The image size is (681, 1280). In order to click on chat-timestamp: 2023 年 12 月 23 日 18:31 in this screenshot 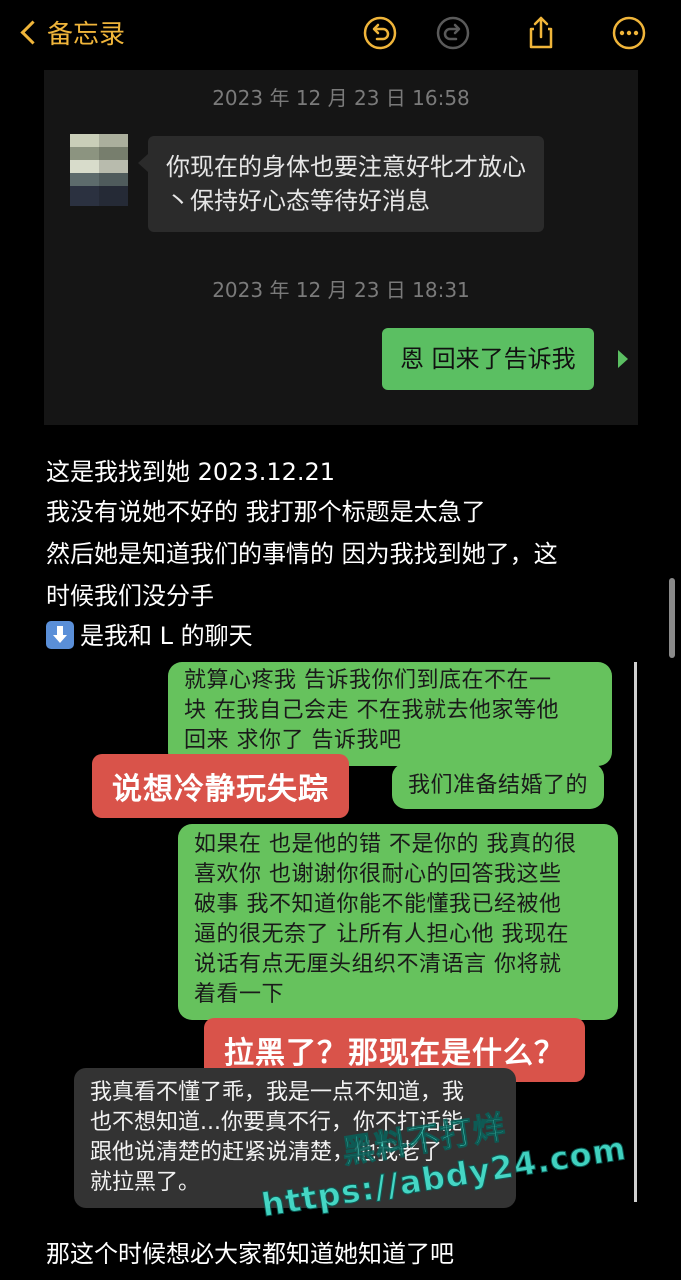, I will do `click(341, 290)`.